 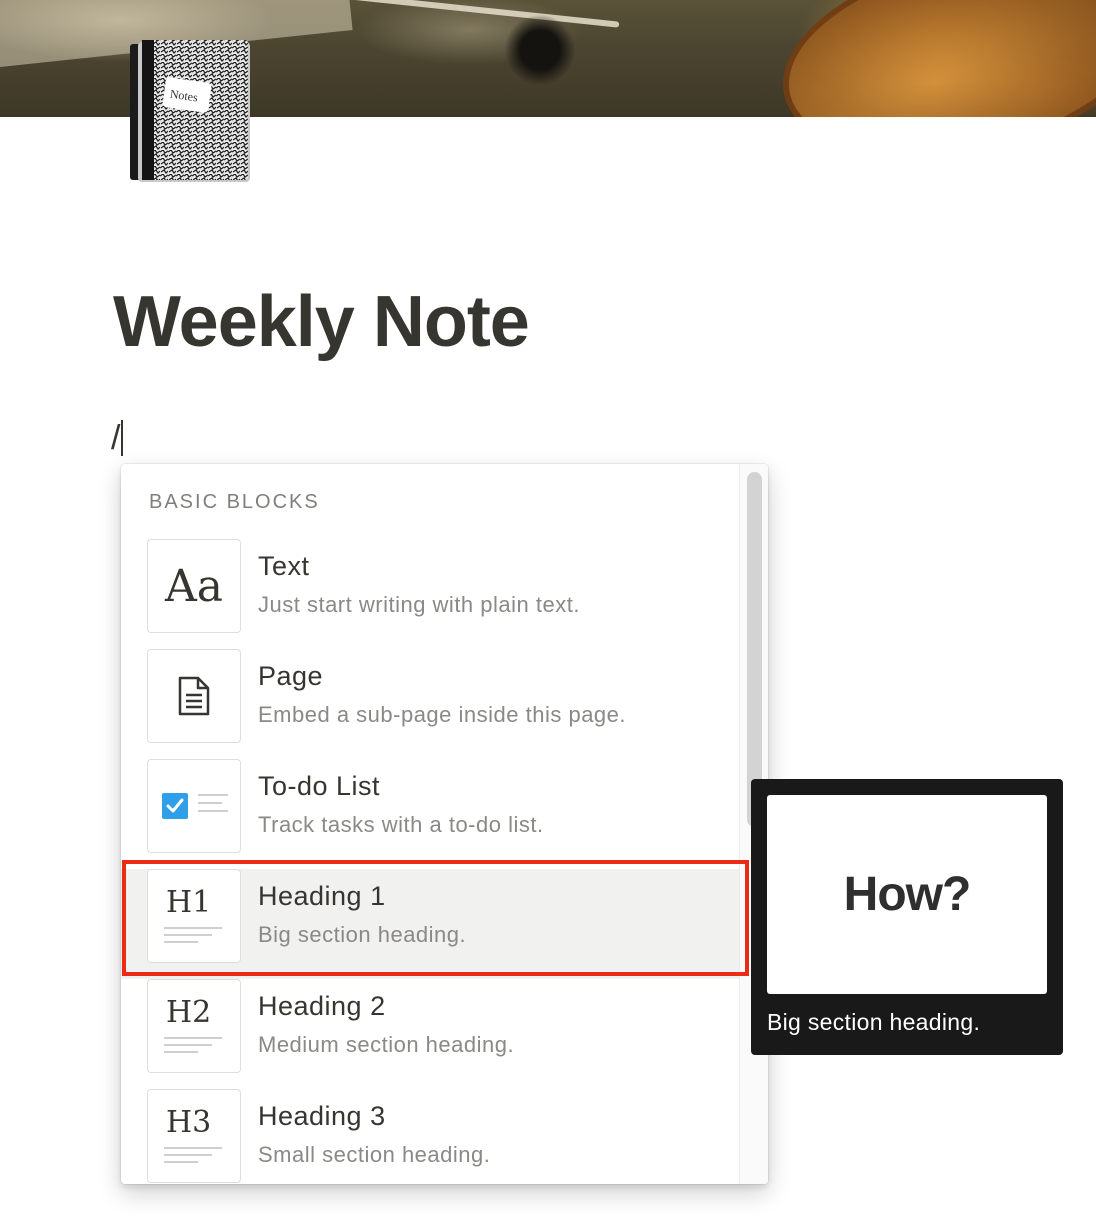 I want to click on block-preview-tooltip: How? Big section heading., so click(x=907, y=917).